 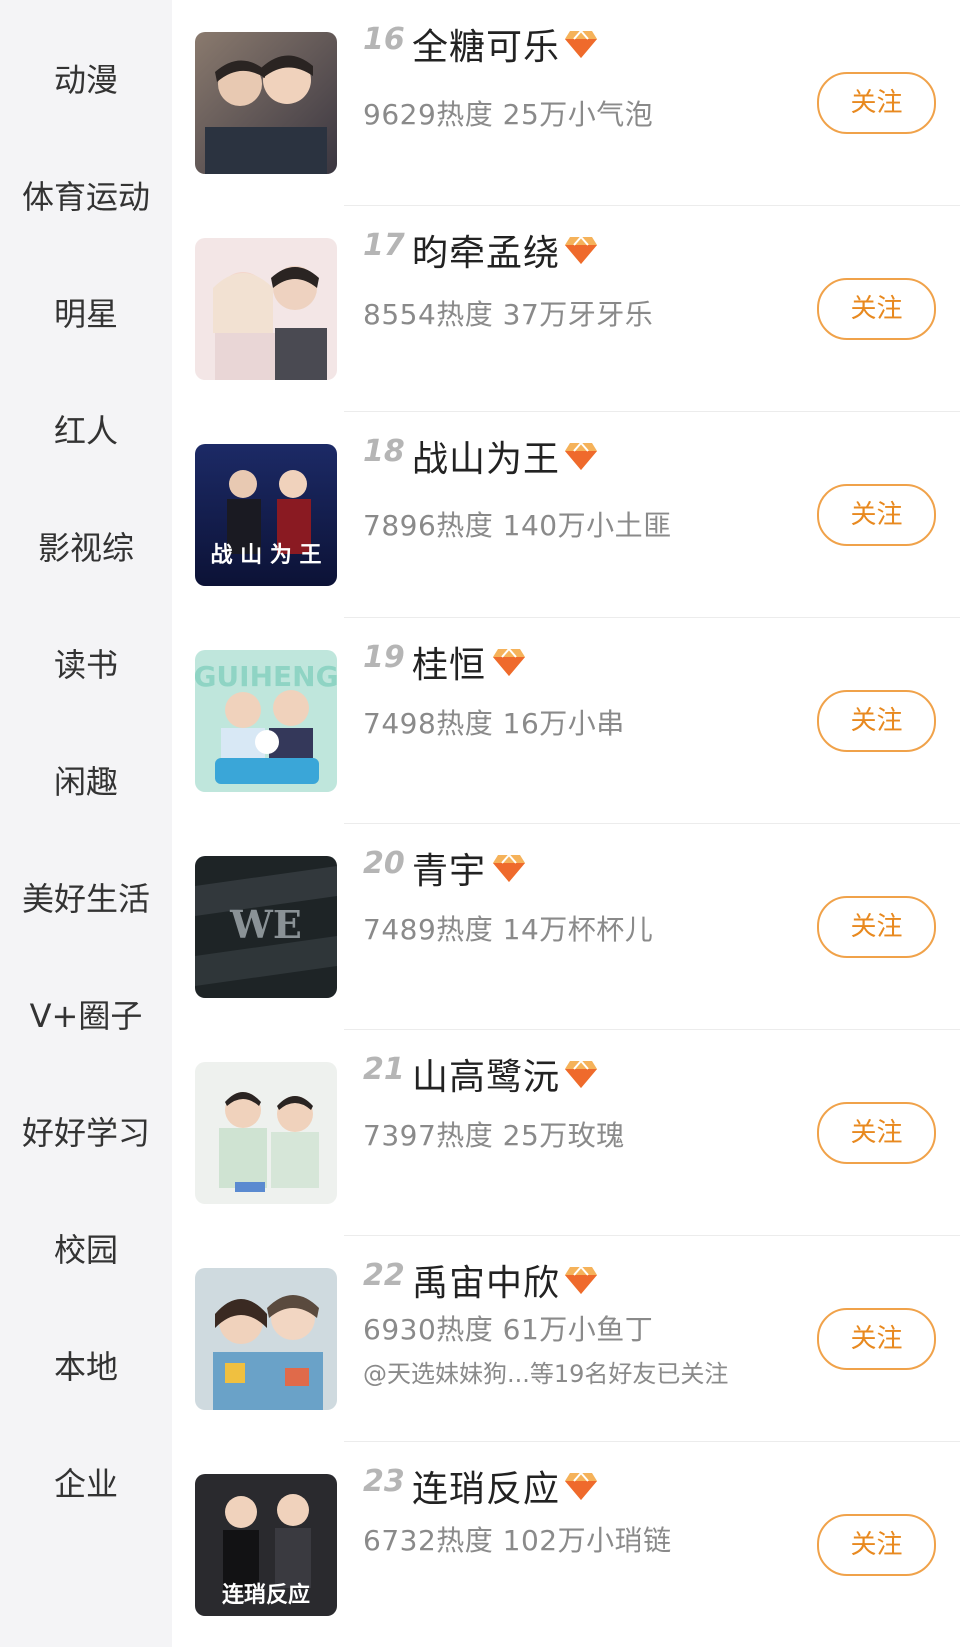 I want to click on list-item: 16 全糖可乐 9629热度 25万小气泡 关注, so click(x=566, y=103).